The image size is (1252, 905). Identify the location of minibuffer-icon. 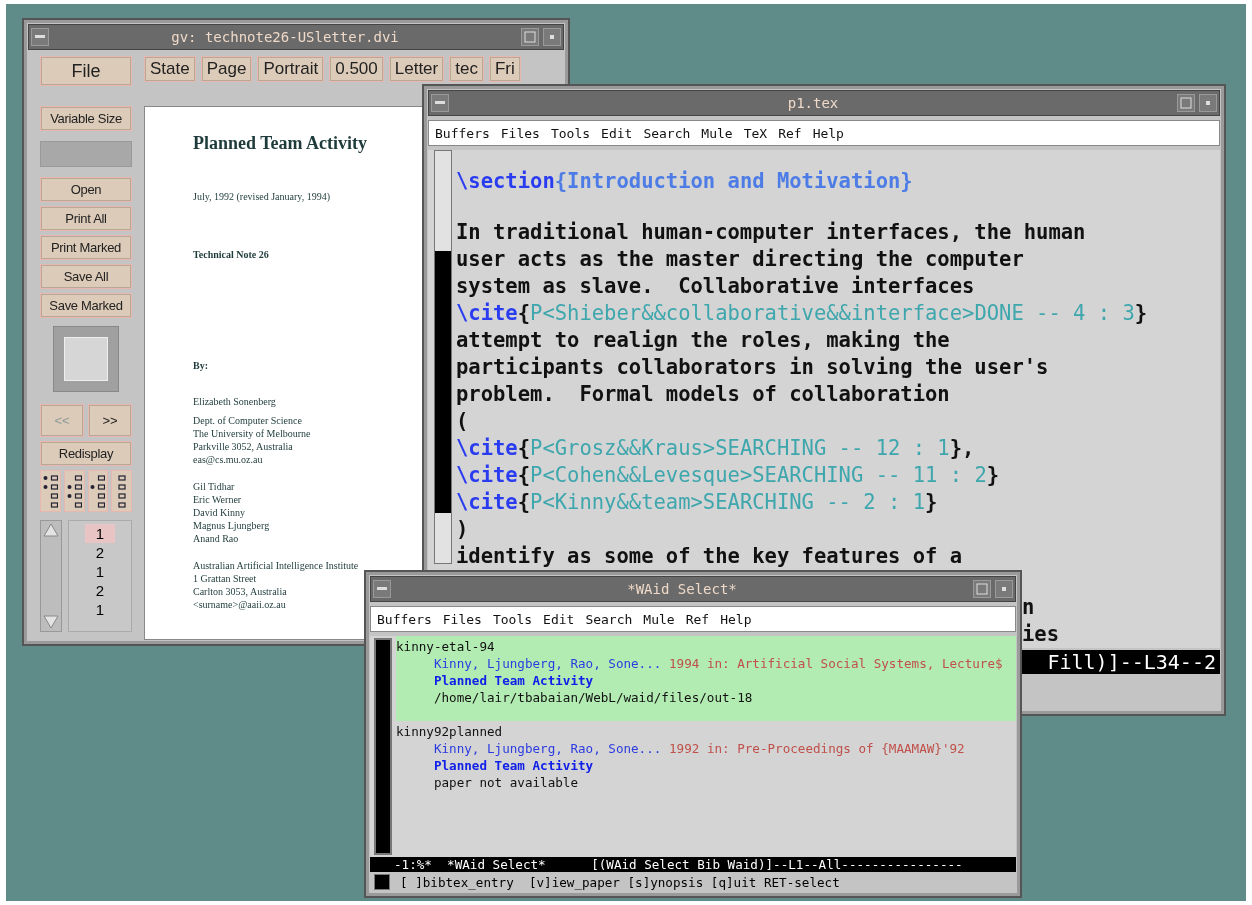
(382, 882).